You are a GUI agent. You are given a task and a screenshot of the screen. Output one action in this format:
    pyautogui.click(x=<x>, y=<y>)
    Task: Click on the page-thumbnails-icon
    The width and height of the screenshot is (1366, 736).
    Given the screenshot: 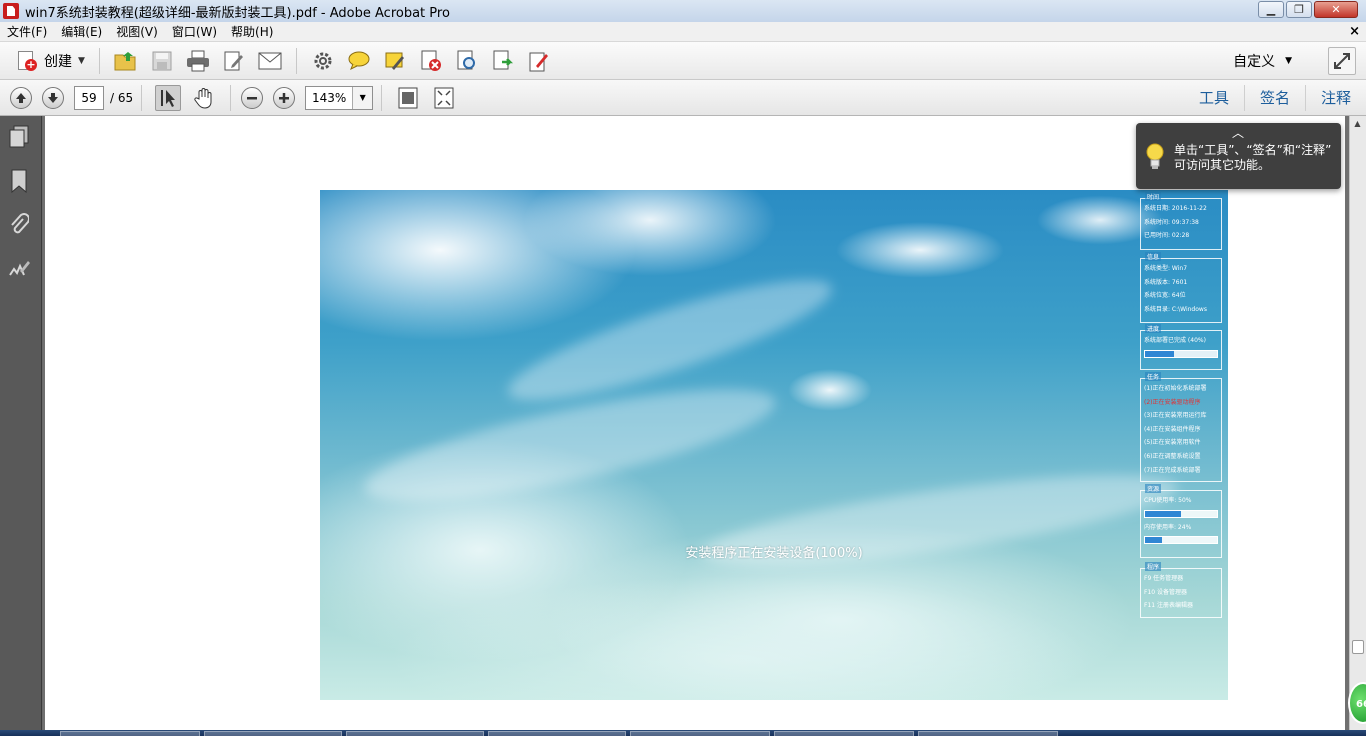 What is the action you would take?
    pyautogui.click(x=19, y=137)
    